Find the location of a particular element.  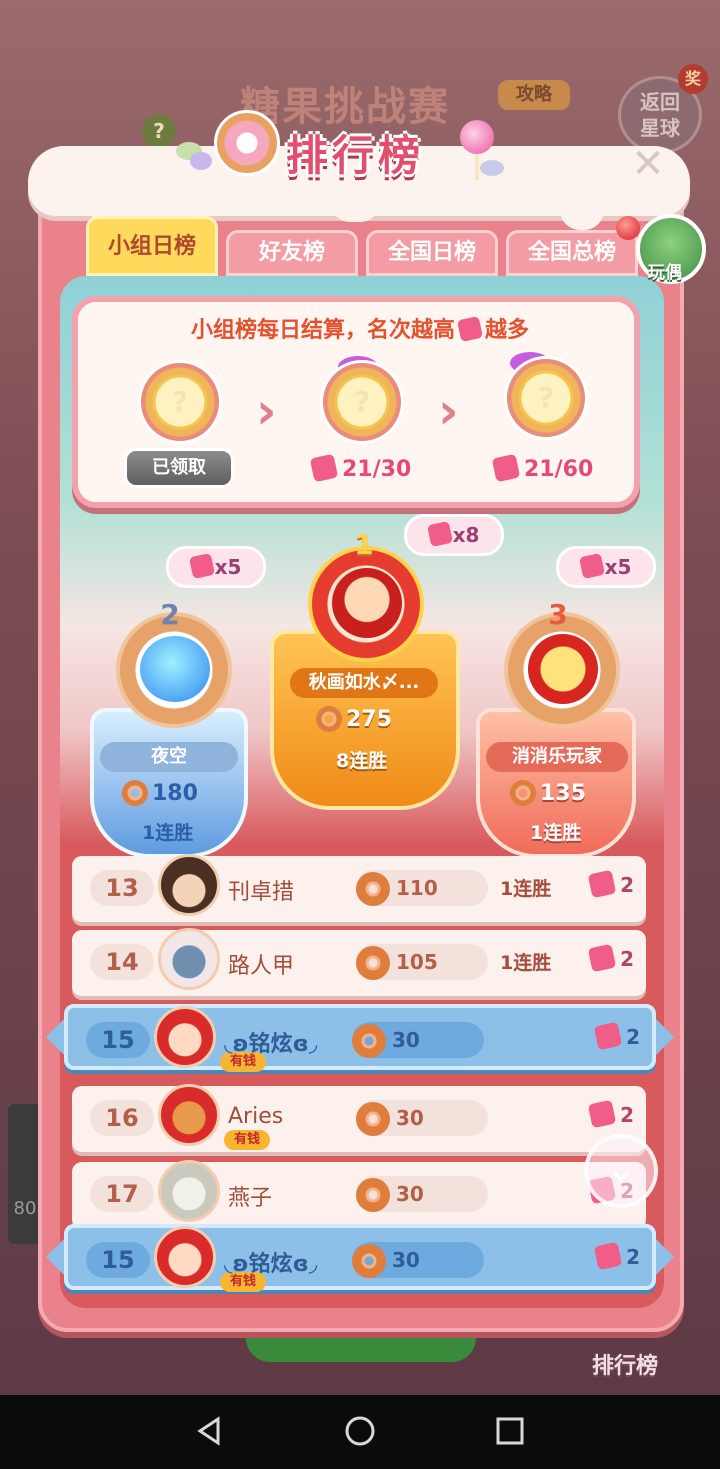

reward-progress-2: 21/30 is located at coordinates (360, 468).